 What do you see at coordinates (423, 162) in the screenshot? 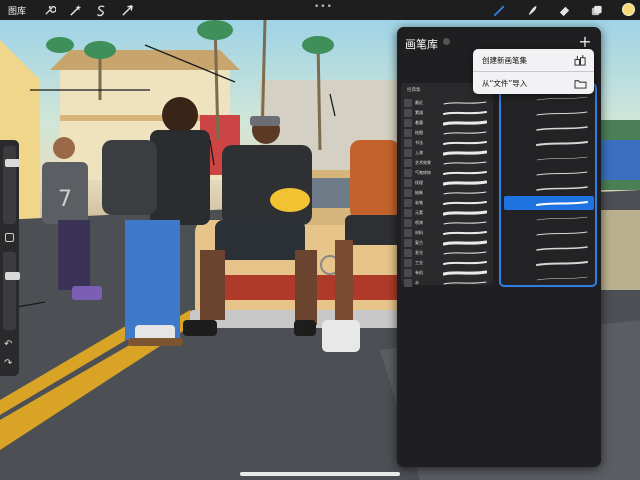
I see `brush-set-label: 艺术效果` at bounding box center [423, 162].